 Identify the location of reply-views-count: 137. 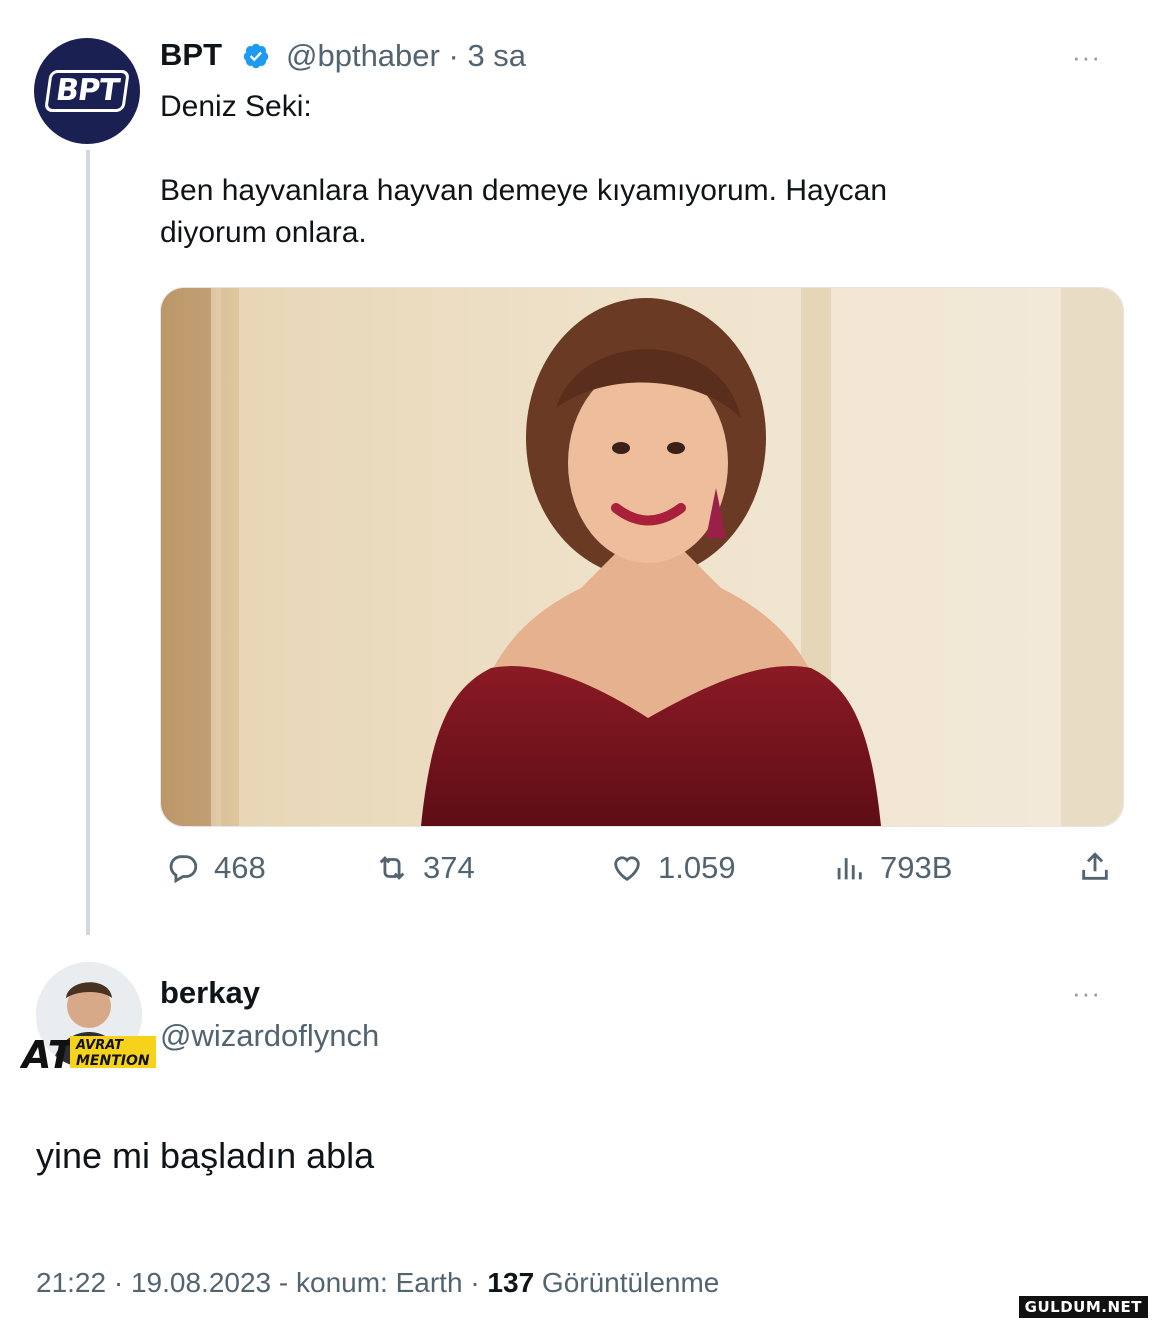
(511, 1282).